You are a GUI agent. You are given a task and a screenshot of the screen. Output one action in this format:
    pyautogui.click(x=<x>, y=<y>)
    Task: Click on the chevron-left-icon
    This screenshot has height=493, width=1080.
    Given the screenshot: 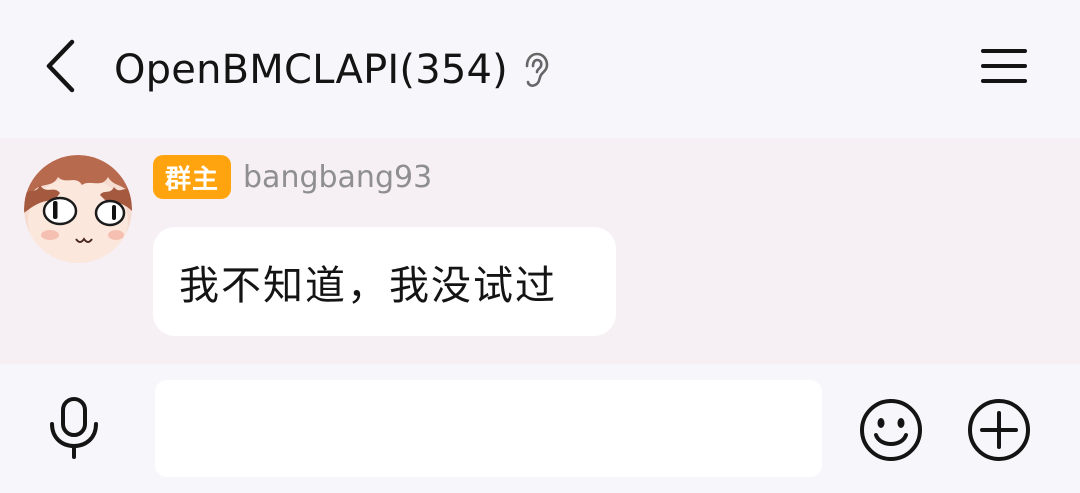 What is the action you would take?
    pyautogui.click(x=60, y=68)
    